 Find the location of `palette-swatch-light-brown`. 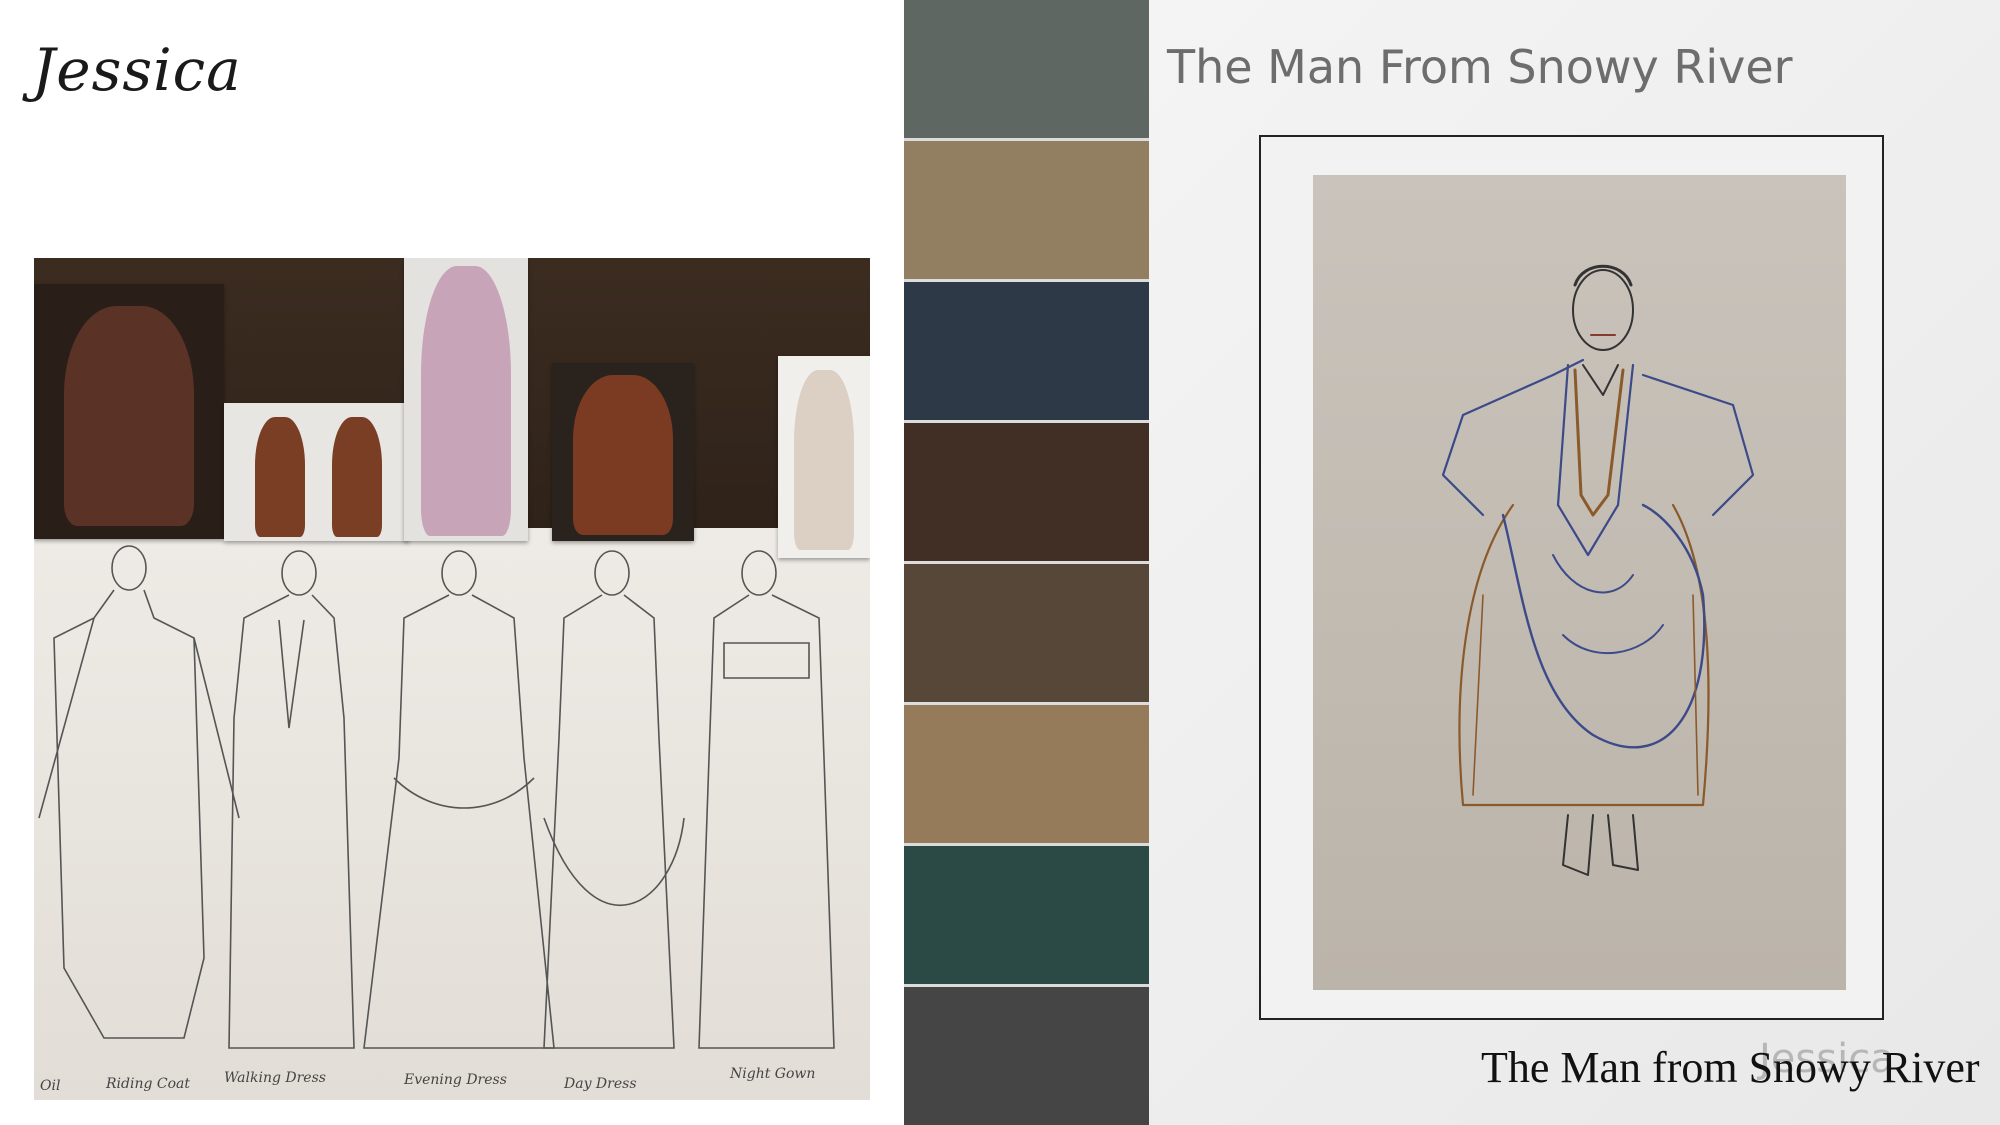

palette-swatch-light-brown is located at coordinates (1026, 775).